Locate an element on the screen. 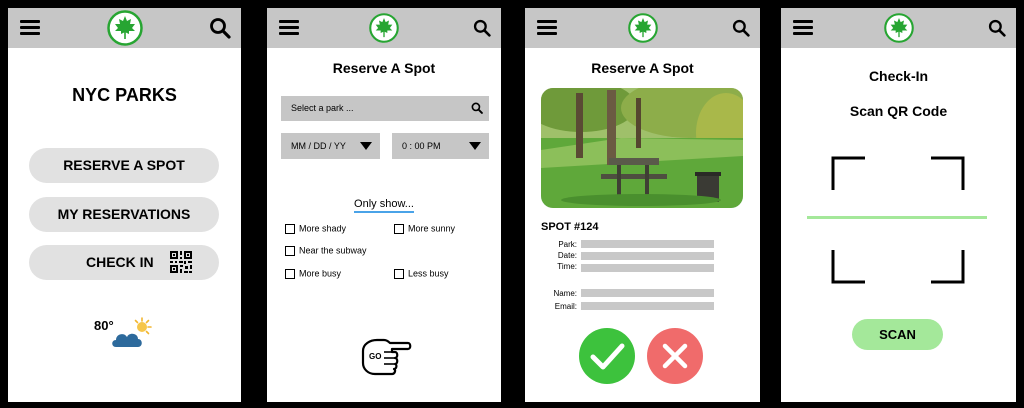 The image size is (1024, 408). go-button: GO is located at coordinates (386, 357).